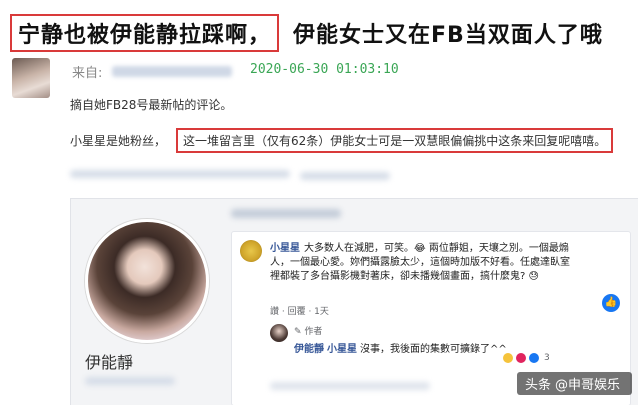 This screenshot has height=405, width=640. Describe the element at coordinates (587, 385) in the screenshot. I see `watermark-account: @申哥娱乐` at that location.